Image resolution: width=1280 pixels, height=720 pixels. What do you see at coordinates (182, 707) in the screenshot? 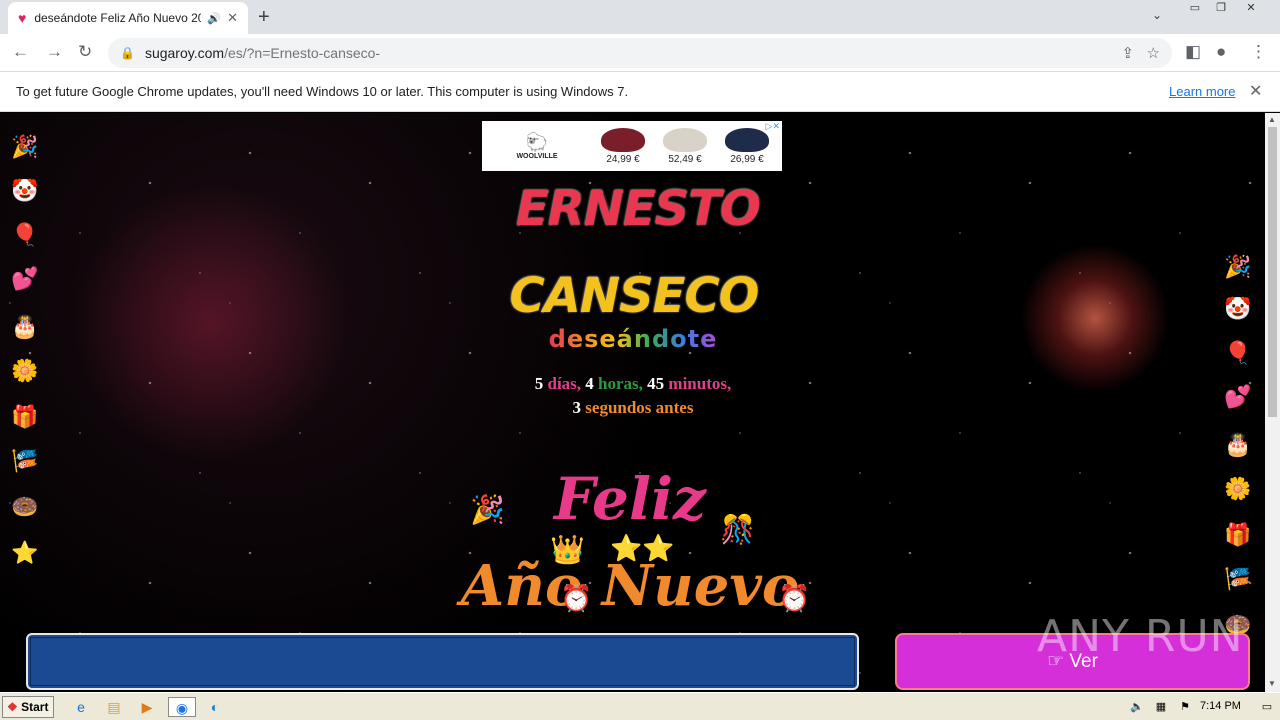
I see `chrome-icon: ◉` at bounding box center [182, 707].